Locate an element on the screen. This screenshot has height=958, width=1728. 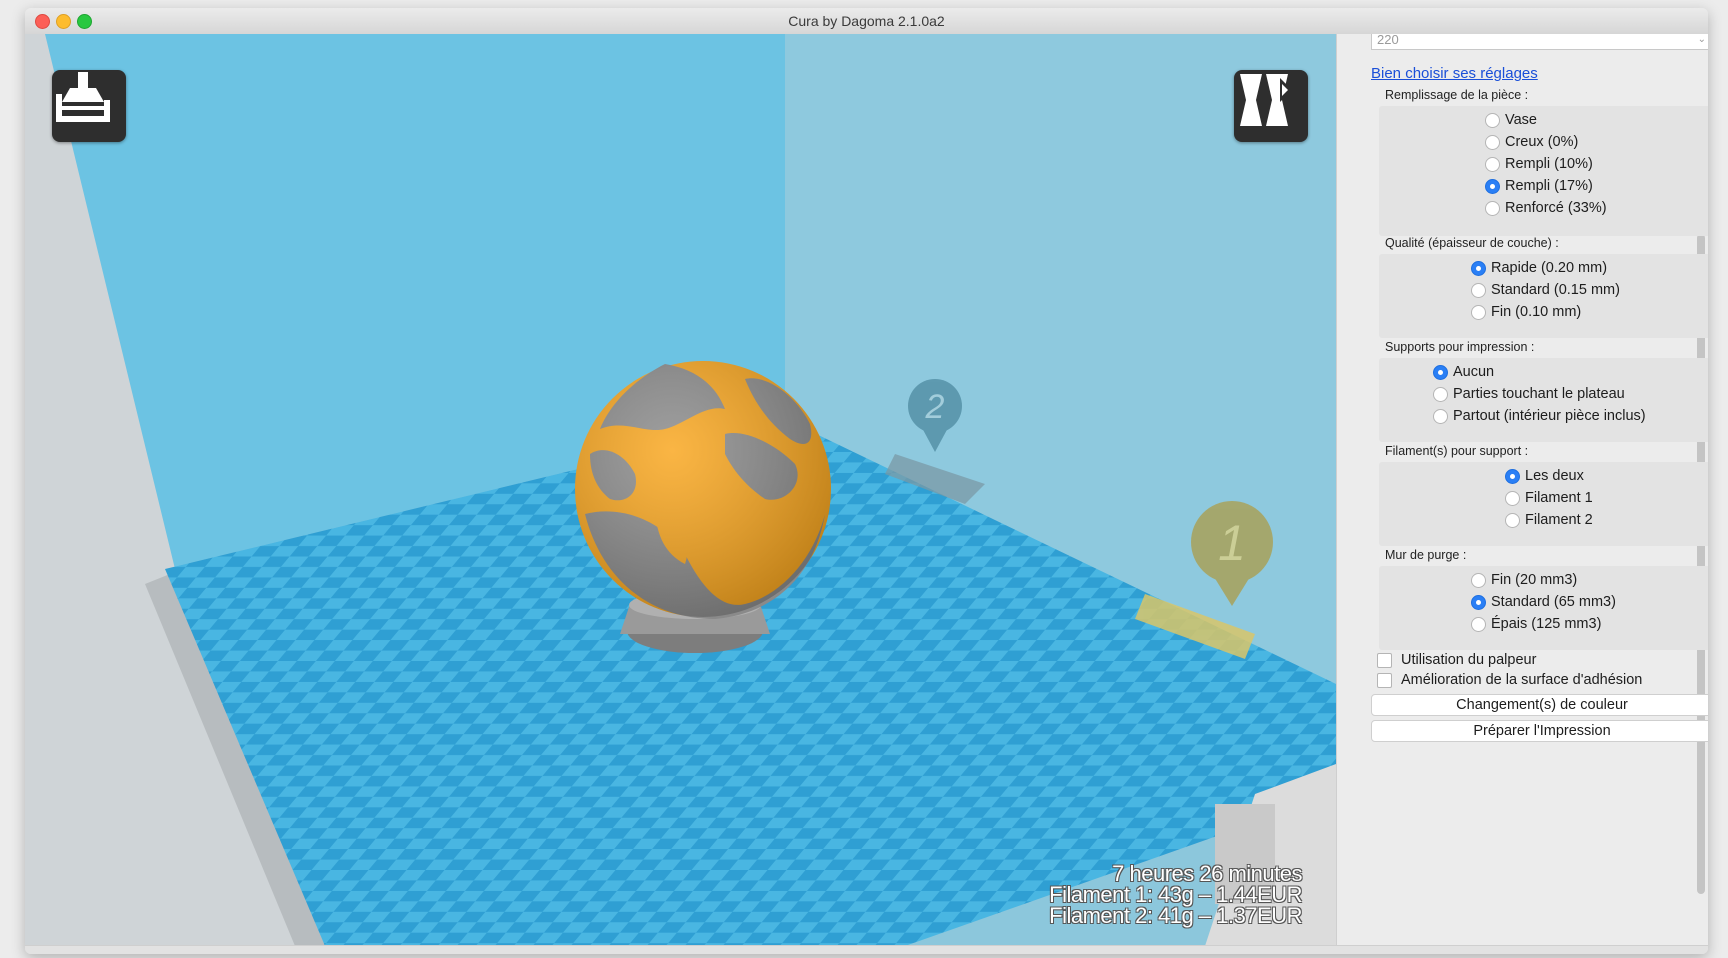
load-model-button is located at coordinates (89, 106).